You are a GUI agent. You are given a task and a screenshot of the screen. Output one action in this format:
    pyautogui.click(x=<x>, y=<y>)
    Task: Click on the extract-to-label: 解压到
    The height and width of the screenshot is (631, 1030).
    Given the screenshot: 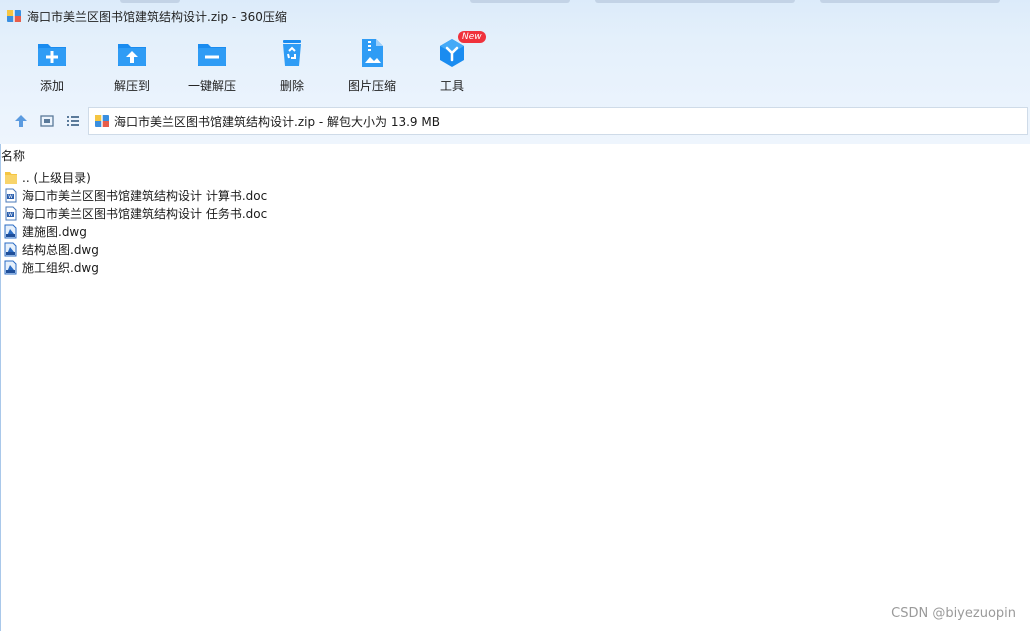 What is the action you would take?
    pyautogui.click(x=131, y=86)
    